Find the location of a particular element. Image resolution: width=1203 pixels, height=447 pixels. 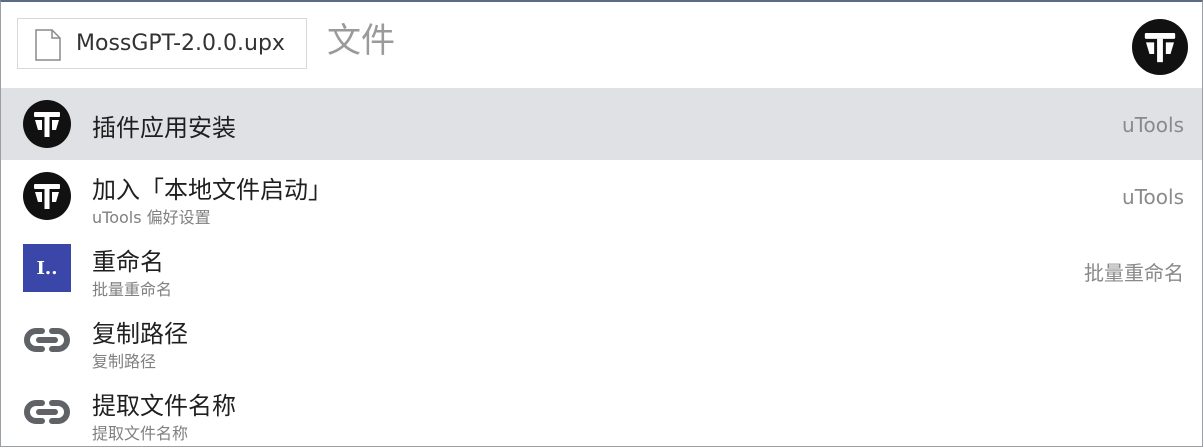

attached-file-chip: MossGPT-2.0.0.upx is located at coordinates (162, 43).